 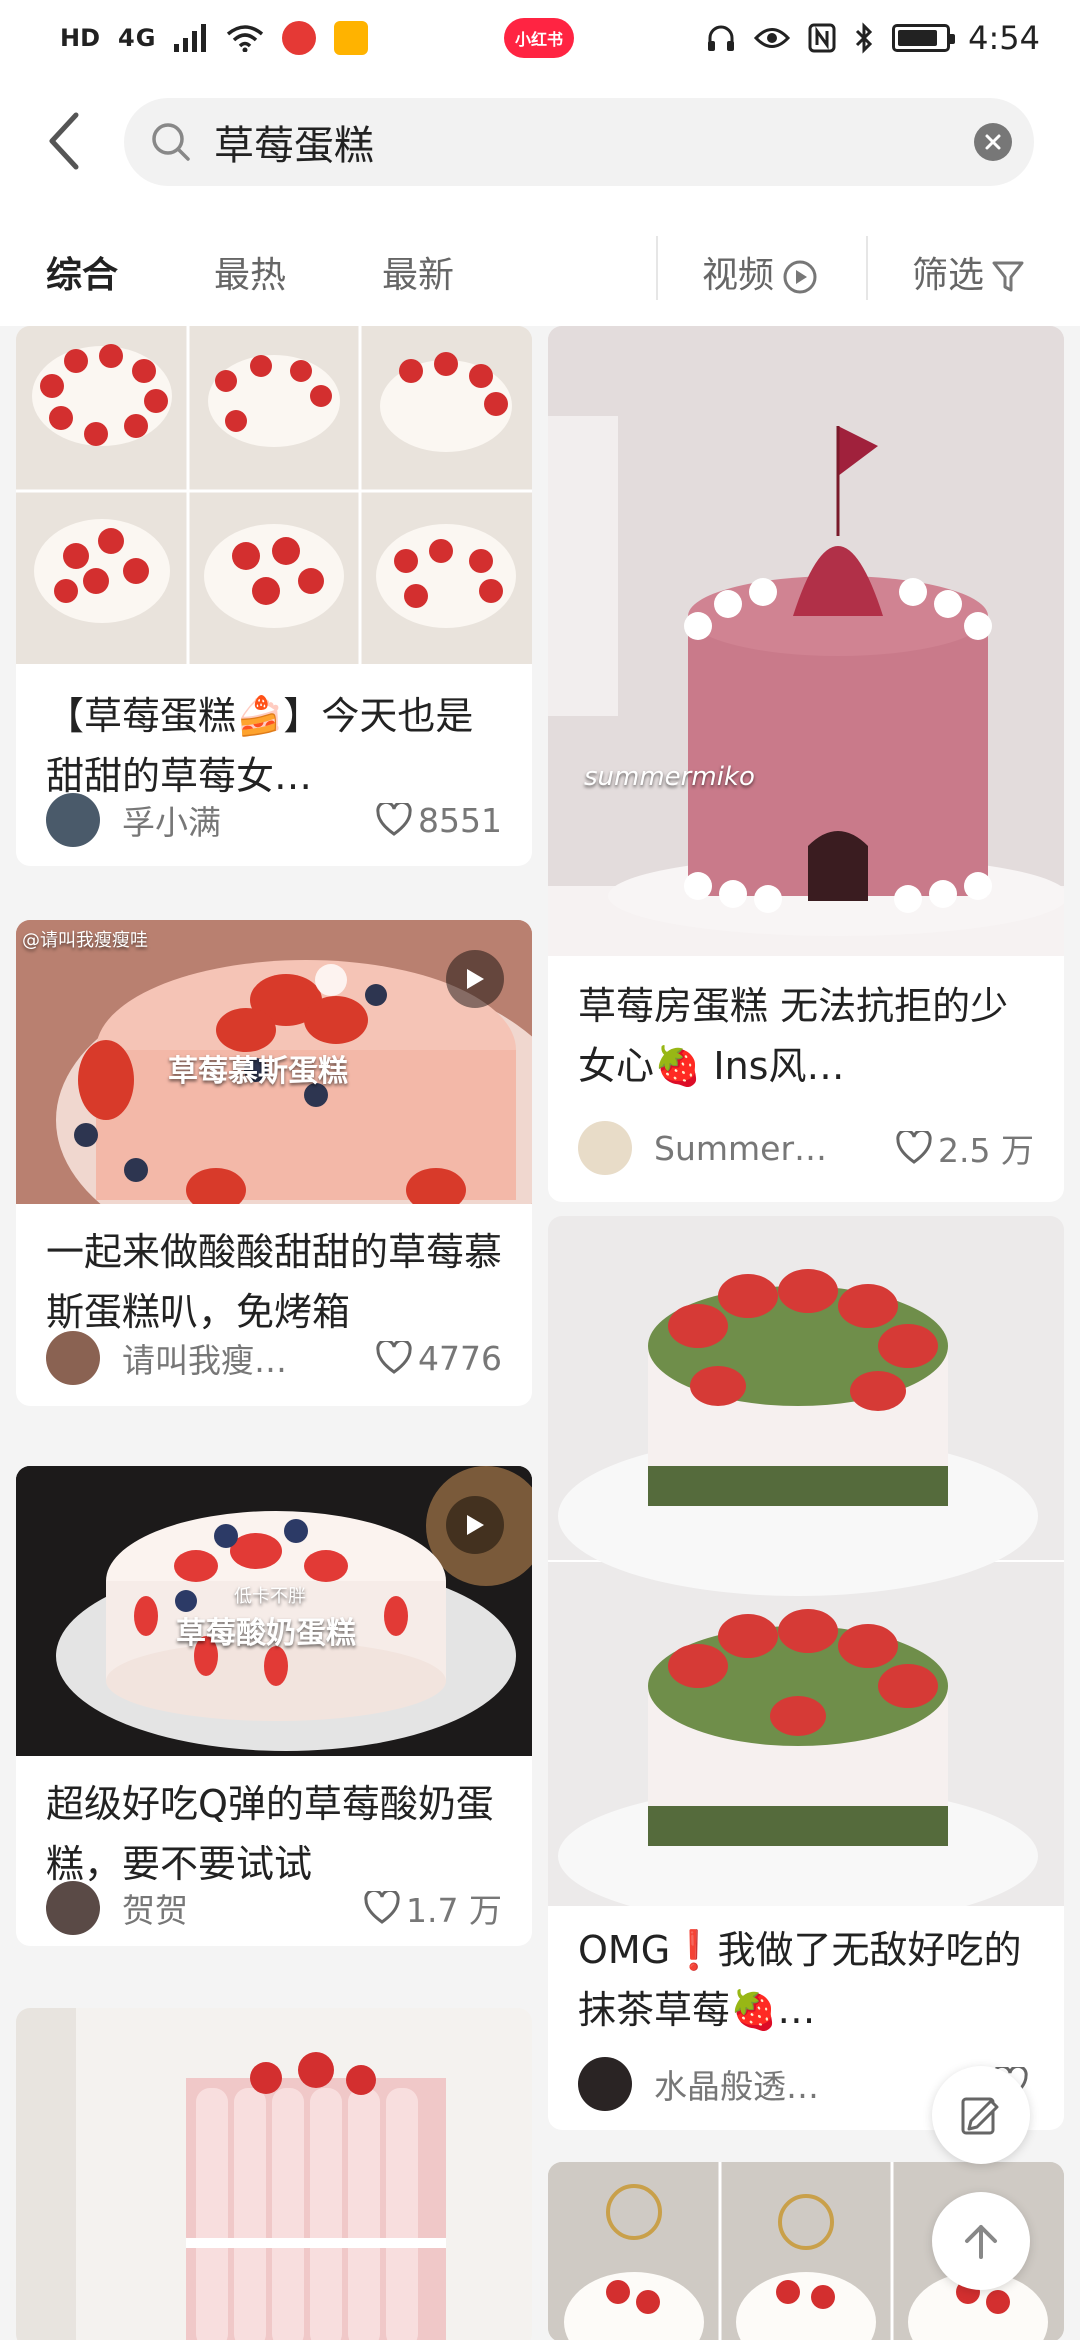 What do you see at coordinates (250, 272) in the screenshot?
I see `tab-hottest: 最热` at bounding box center [250, 272].